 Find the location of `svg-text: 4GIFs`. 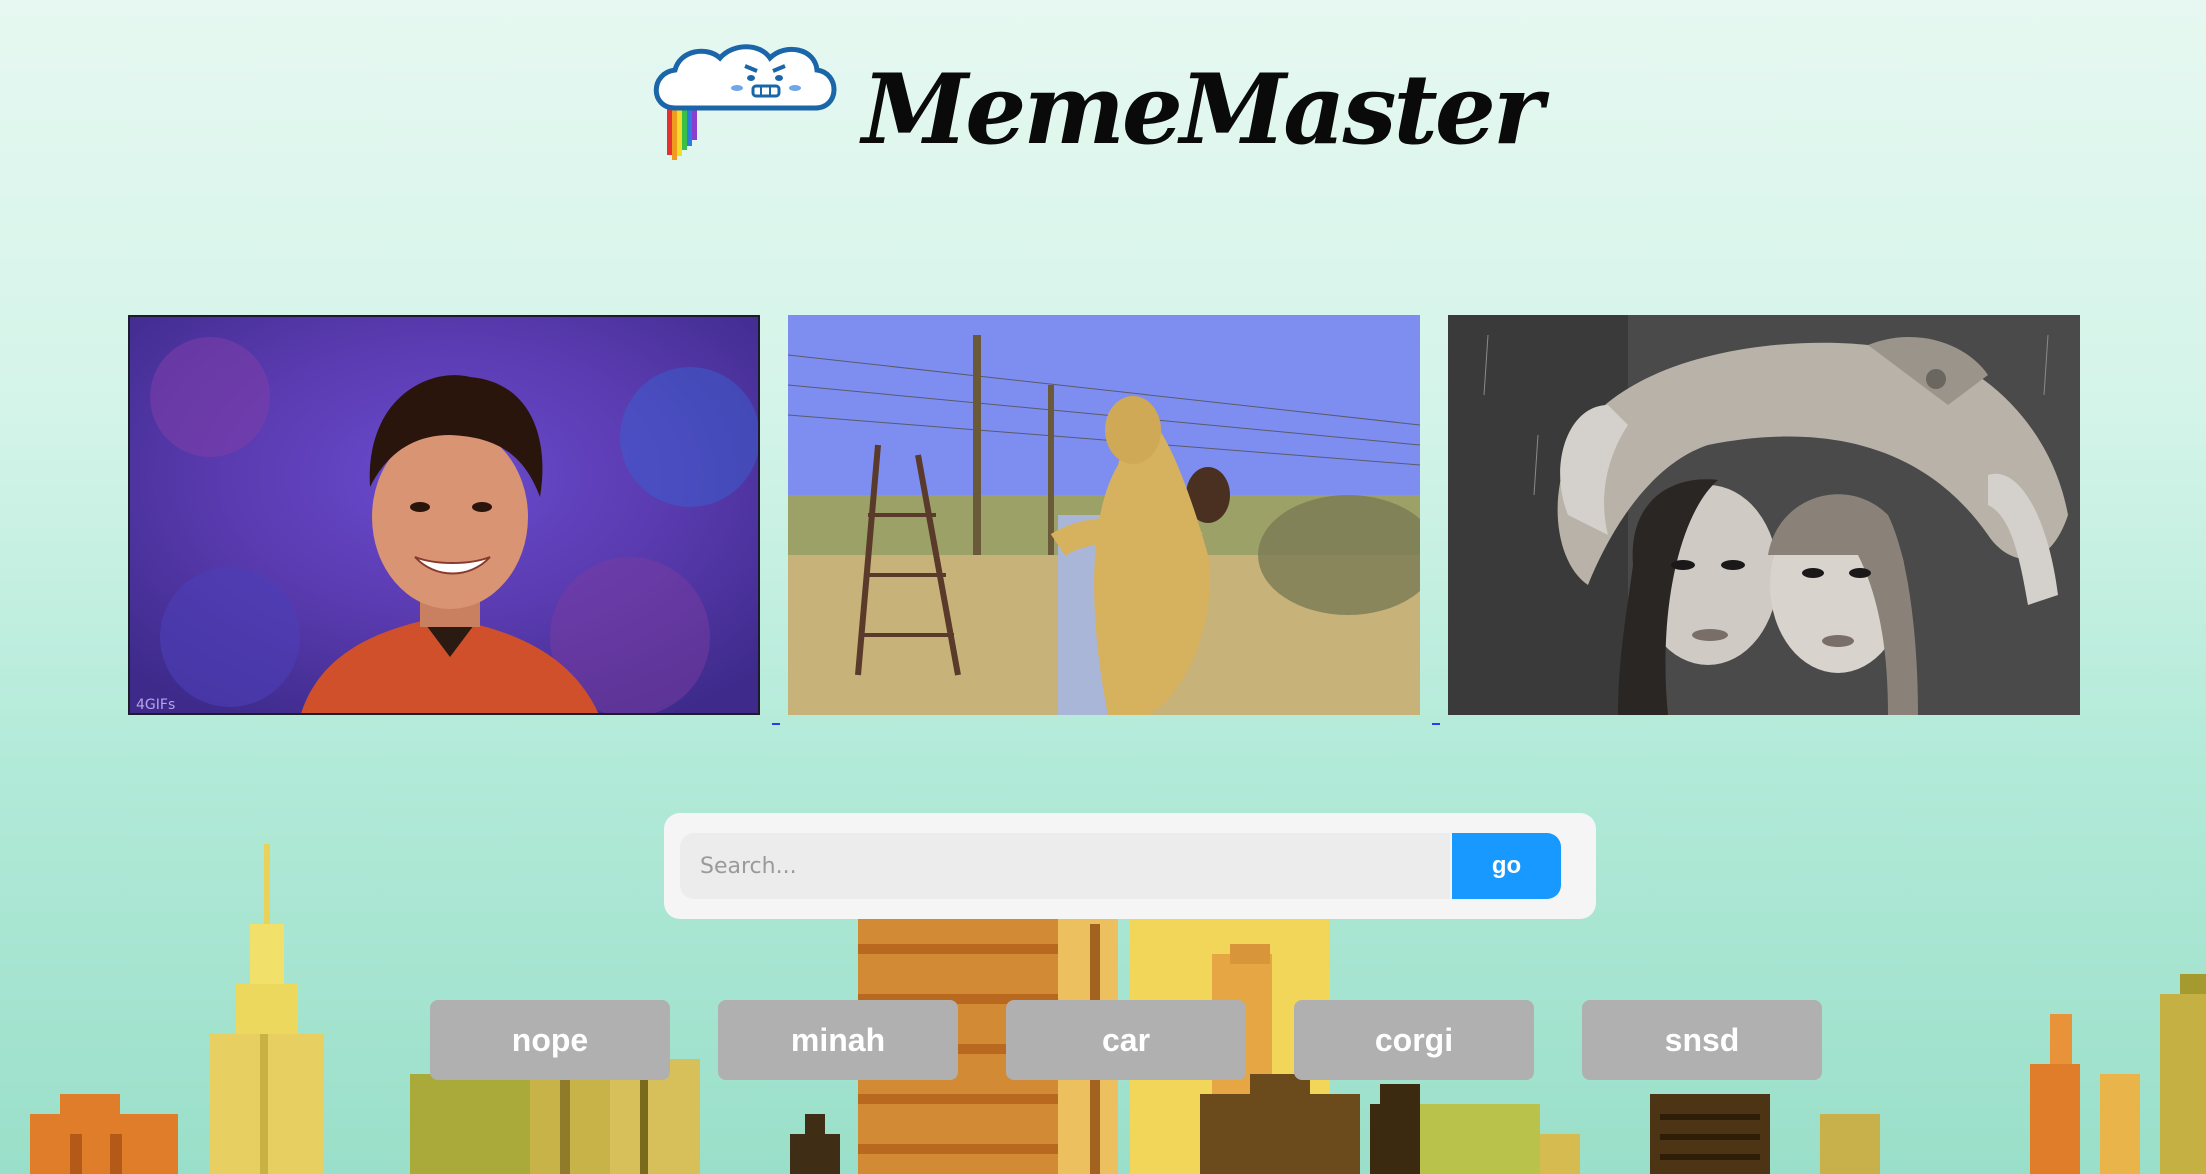

svg-text: 4GIFs is located at coordinates (155, 705).